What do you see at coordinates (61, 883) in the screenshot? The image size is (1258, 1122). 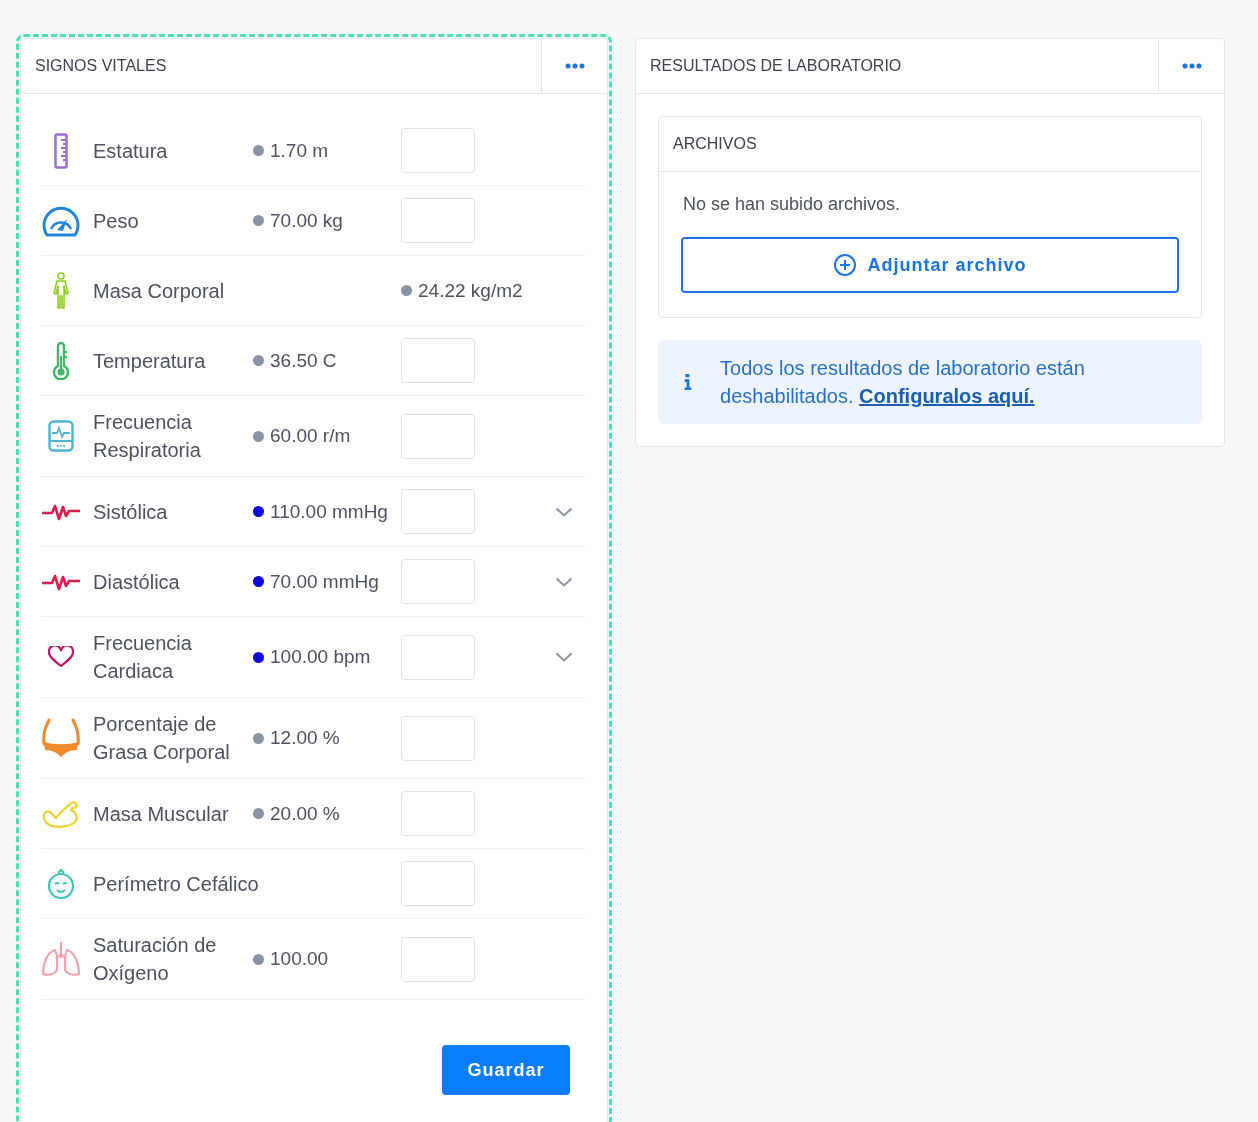 I see `baby-face-icon` at bounding box center [61, 883].